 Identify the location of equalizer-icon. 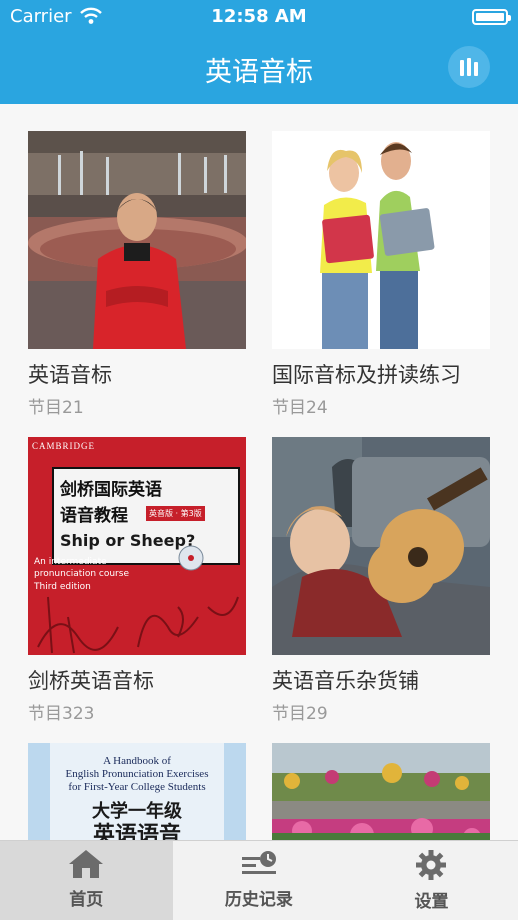
(469, 67).